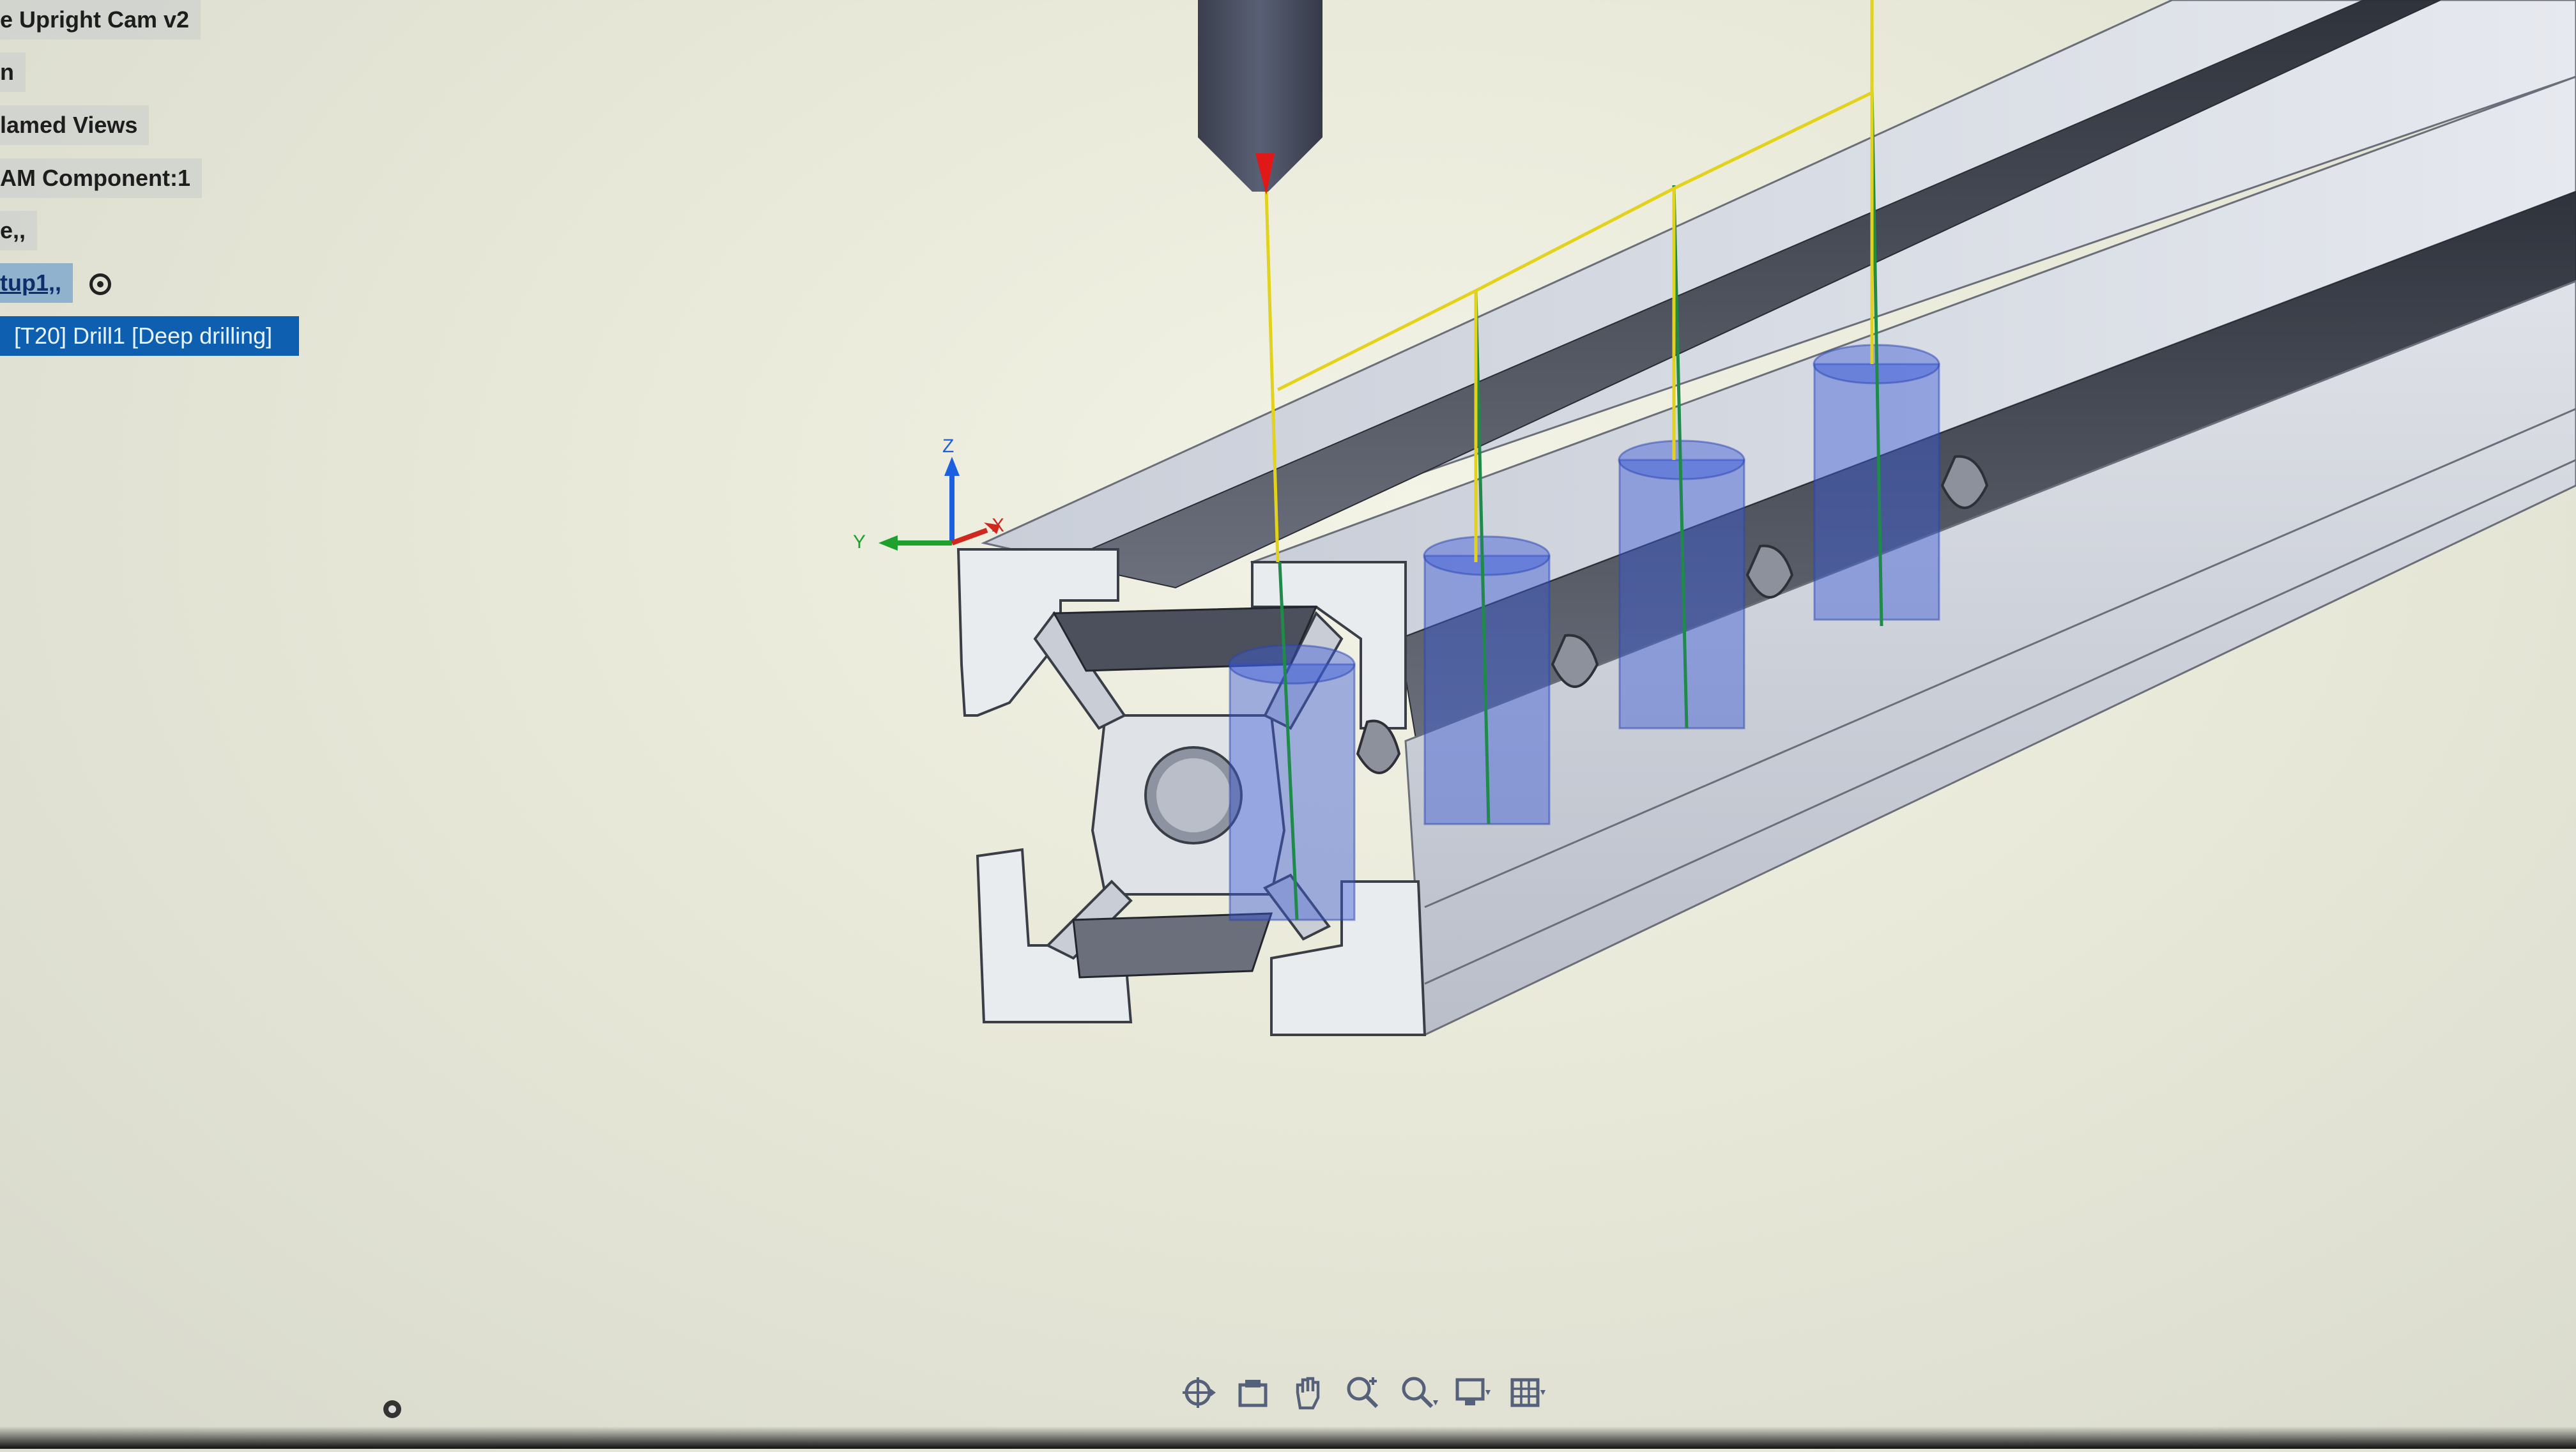 Image resolution: width=2576 pixels, height=1452 pixels. I want to click on axis-y-label: Y, so click(859, 542).